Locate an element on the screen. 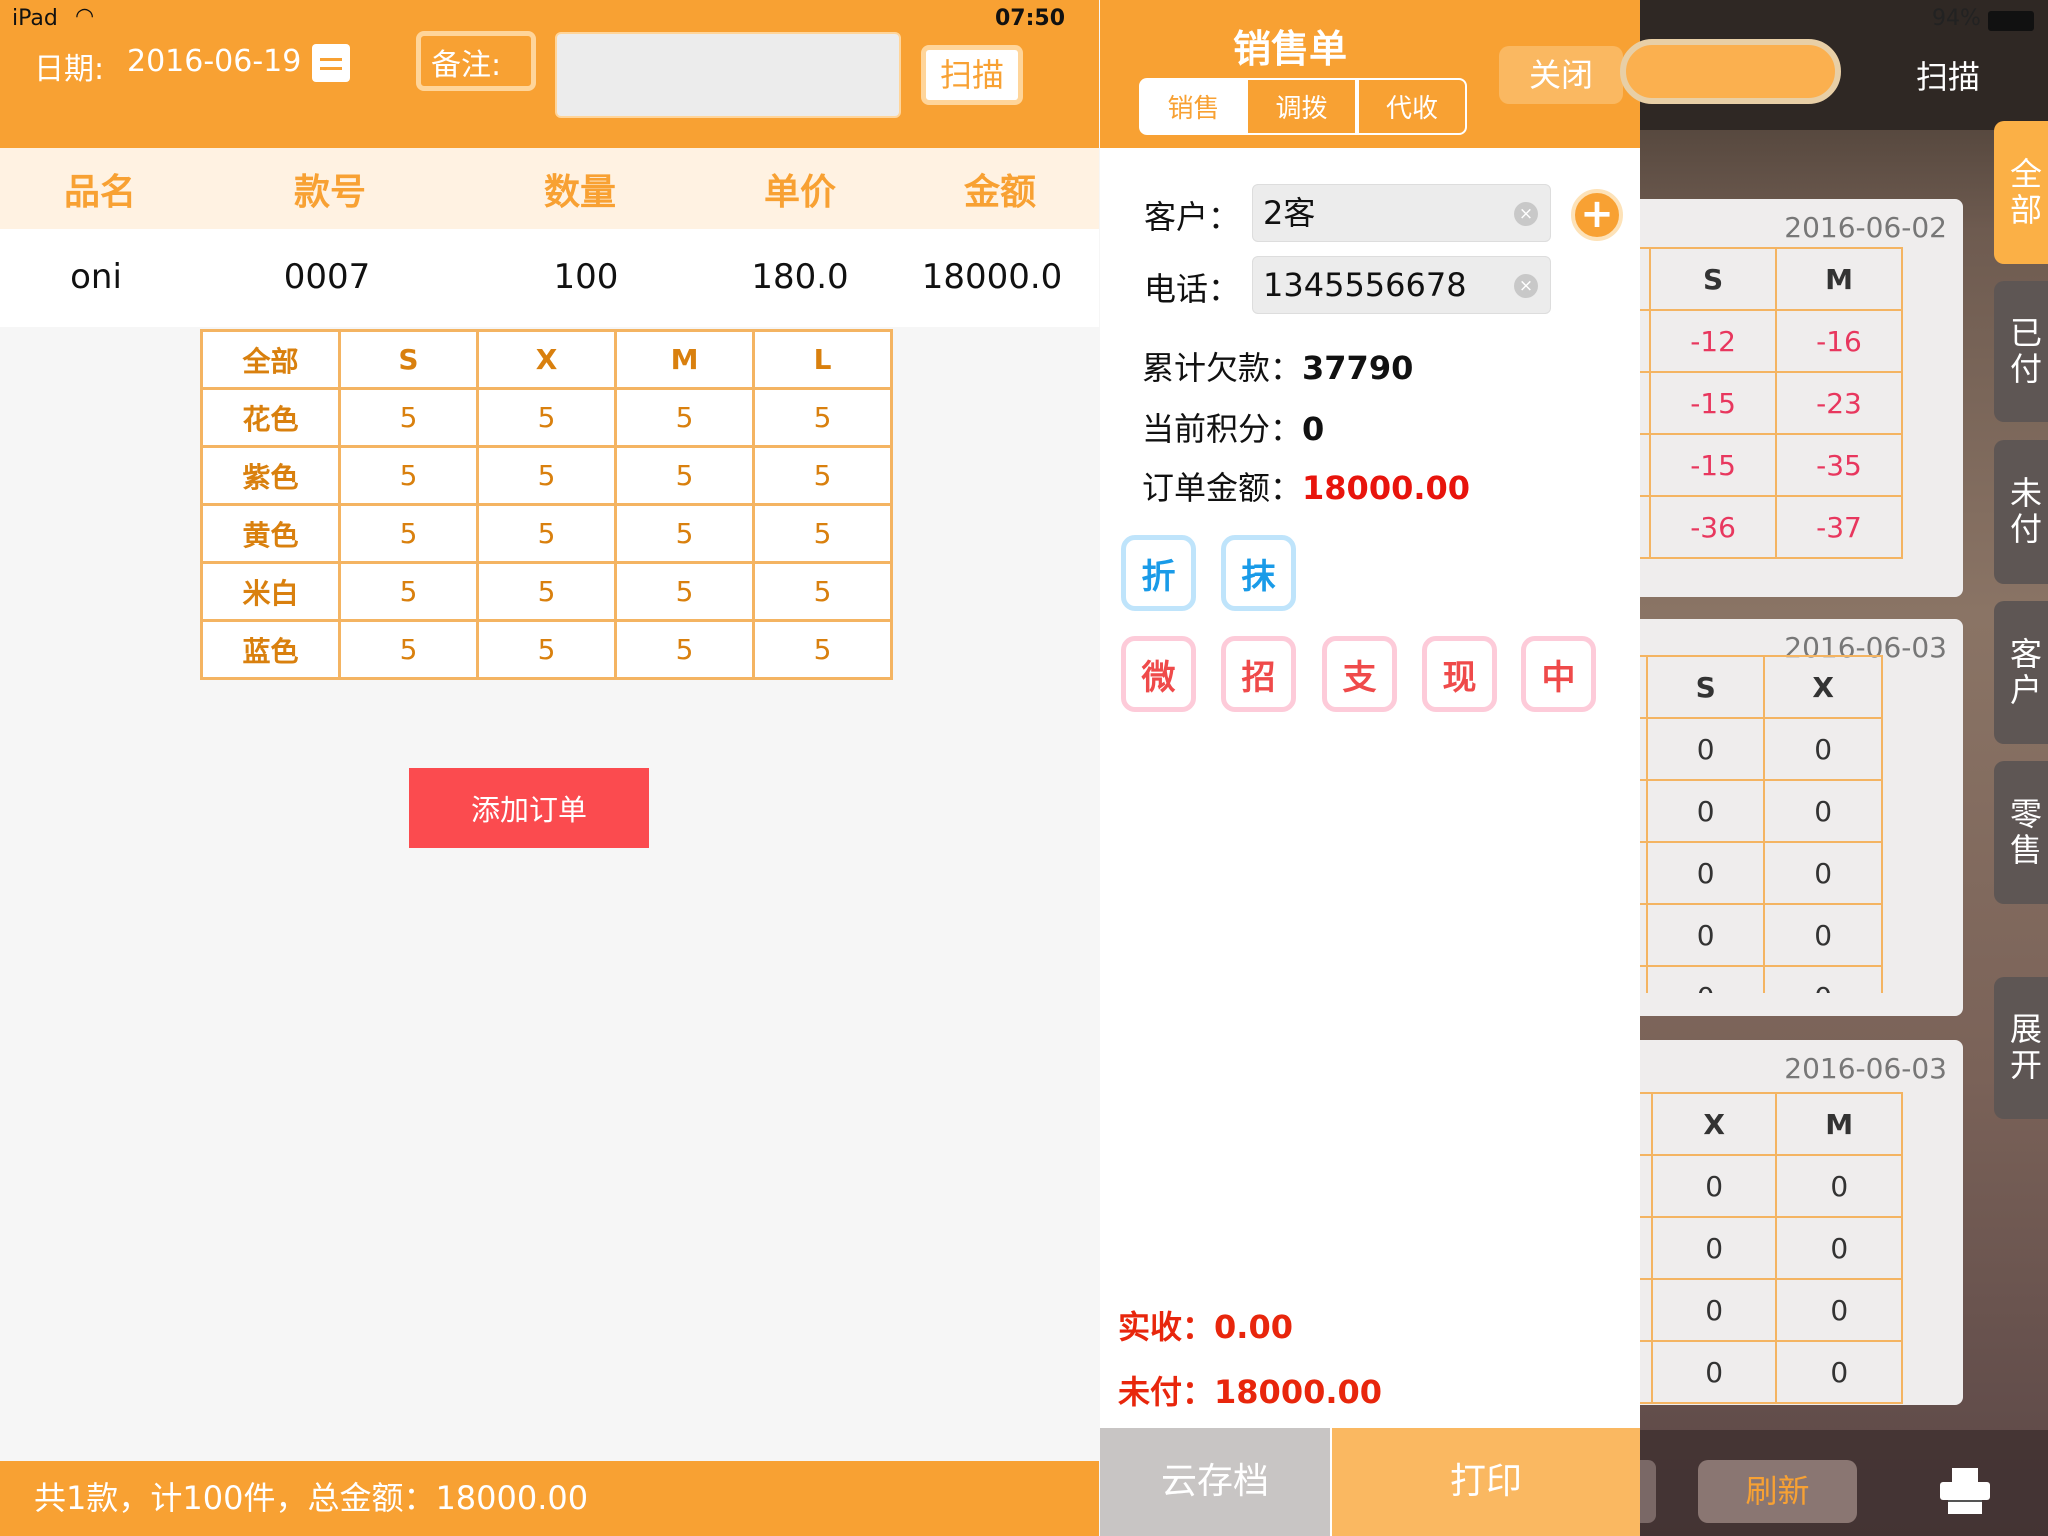 Image resolution: width=2048 pixels, height=1536 pixels. refresh-button: 刷新 is located at coordinates (1777, 1491).